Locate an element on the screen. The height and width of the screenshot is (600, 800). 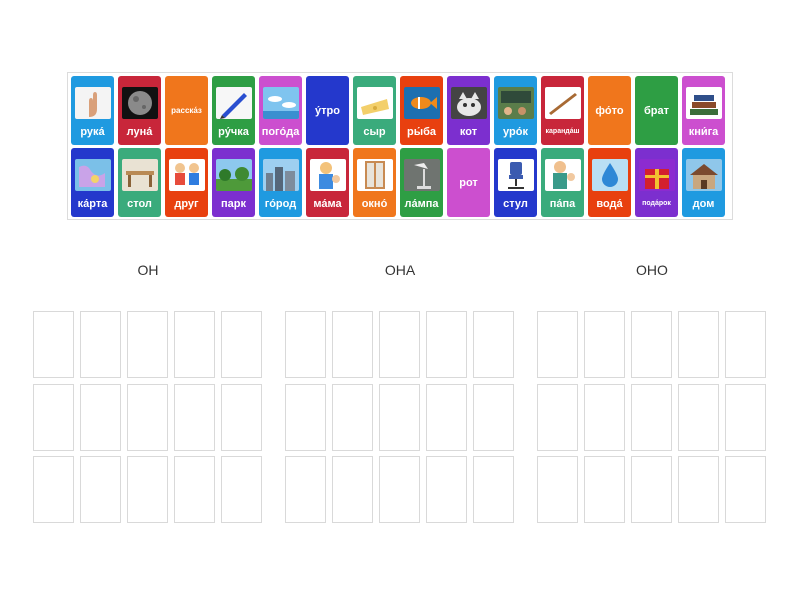
chair-icon is located at coordinates (515, 175).